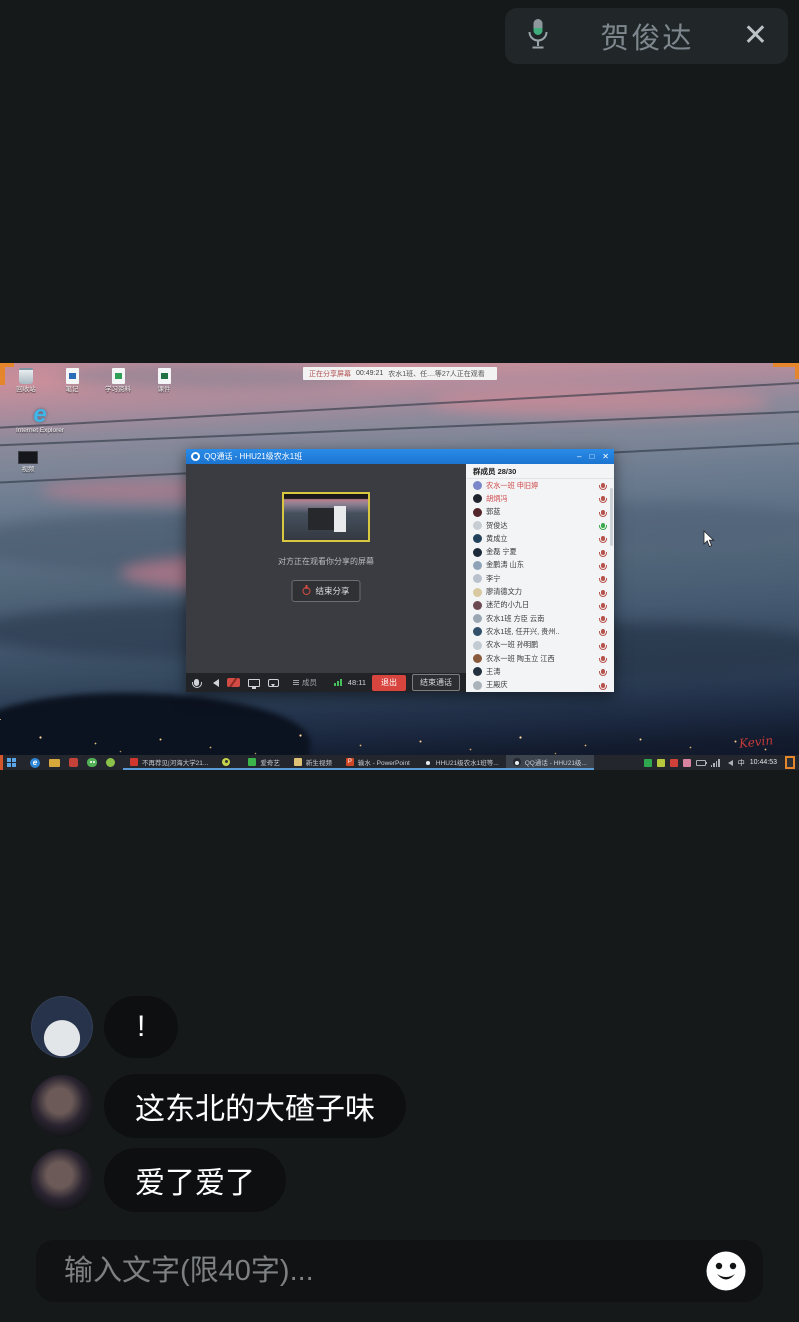 This screenshot has height=1322, width=799. I want to click on edge-icon: e, so click(35, 762).